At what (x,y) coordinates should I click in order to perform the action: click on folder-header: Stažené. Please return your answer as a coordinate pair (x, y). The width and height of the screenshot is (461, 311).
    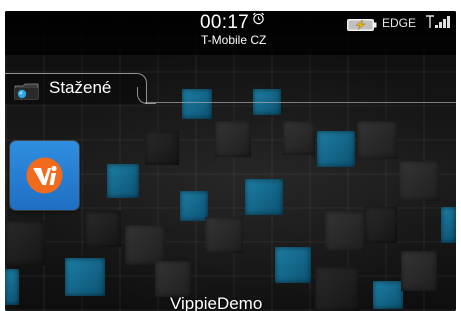
    Looking at the image, I should click on (230, 92).